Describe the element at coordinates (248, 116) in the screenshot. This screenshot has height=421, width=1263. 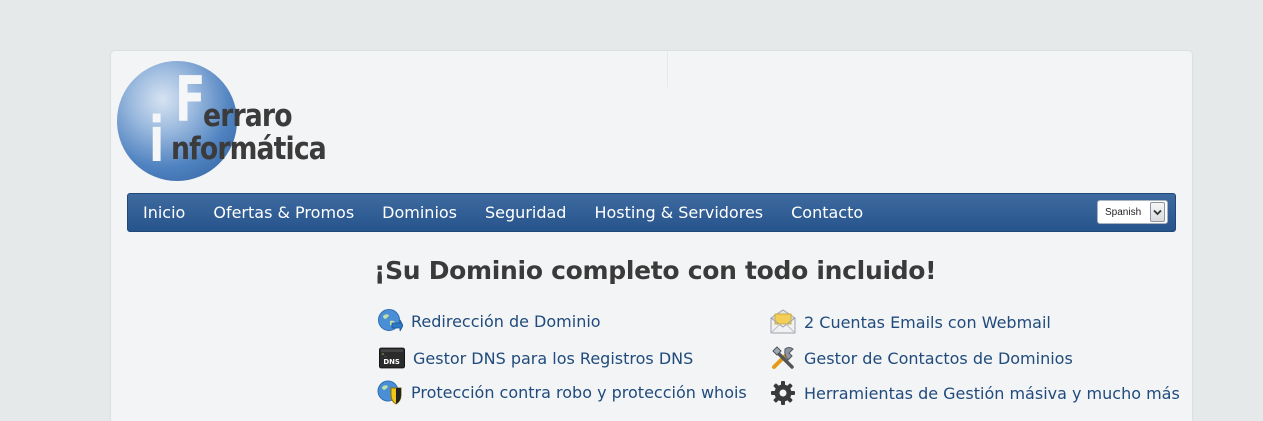
I see `logo-text-line1: erraro` at that location.